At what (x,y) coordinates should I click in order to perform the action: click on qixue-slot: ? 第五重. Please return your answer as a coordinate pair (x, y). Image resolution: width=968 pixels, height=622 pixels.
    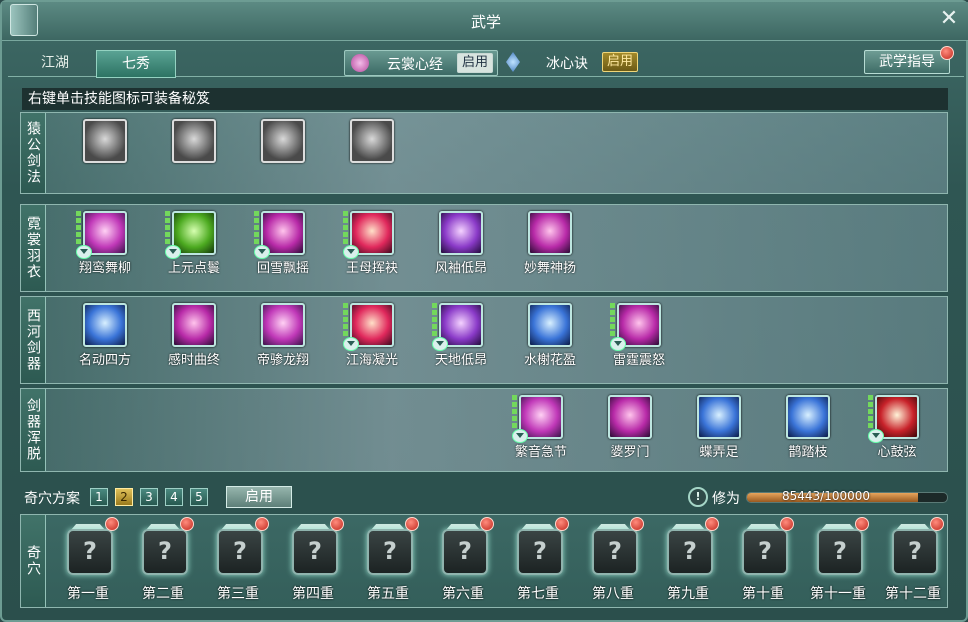
    Looking at the image, I should click on (388, 561).